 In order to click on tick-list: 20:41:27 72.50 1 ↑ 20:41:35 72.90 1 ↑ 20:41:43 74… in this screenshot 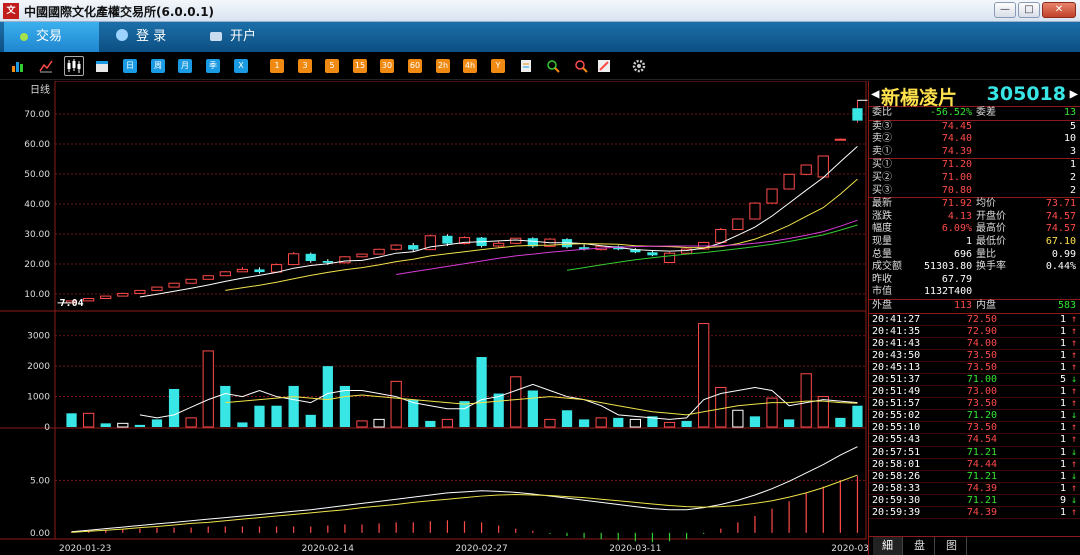, I will do `click(974, 417)`.